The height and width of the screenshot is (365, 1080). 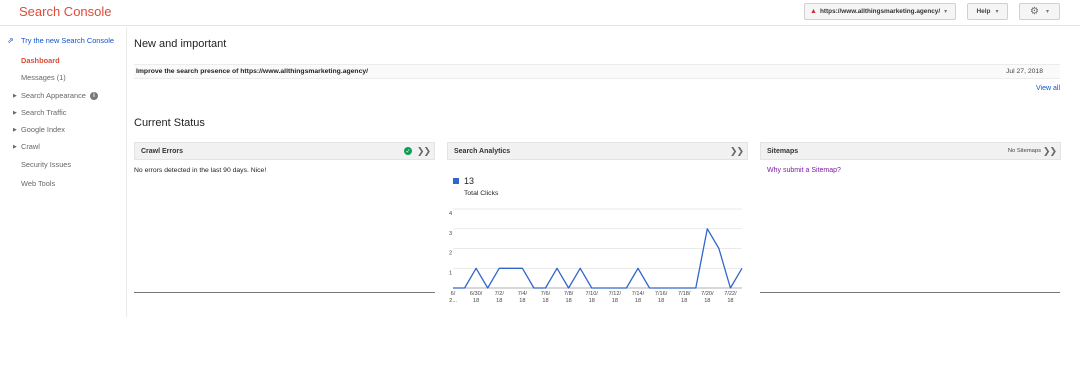 I want to click on crawl-errors-title: Crawl Errors, so click(x=162, y=151).